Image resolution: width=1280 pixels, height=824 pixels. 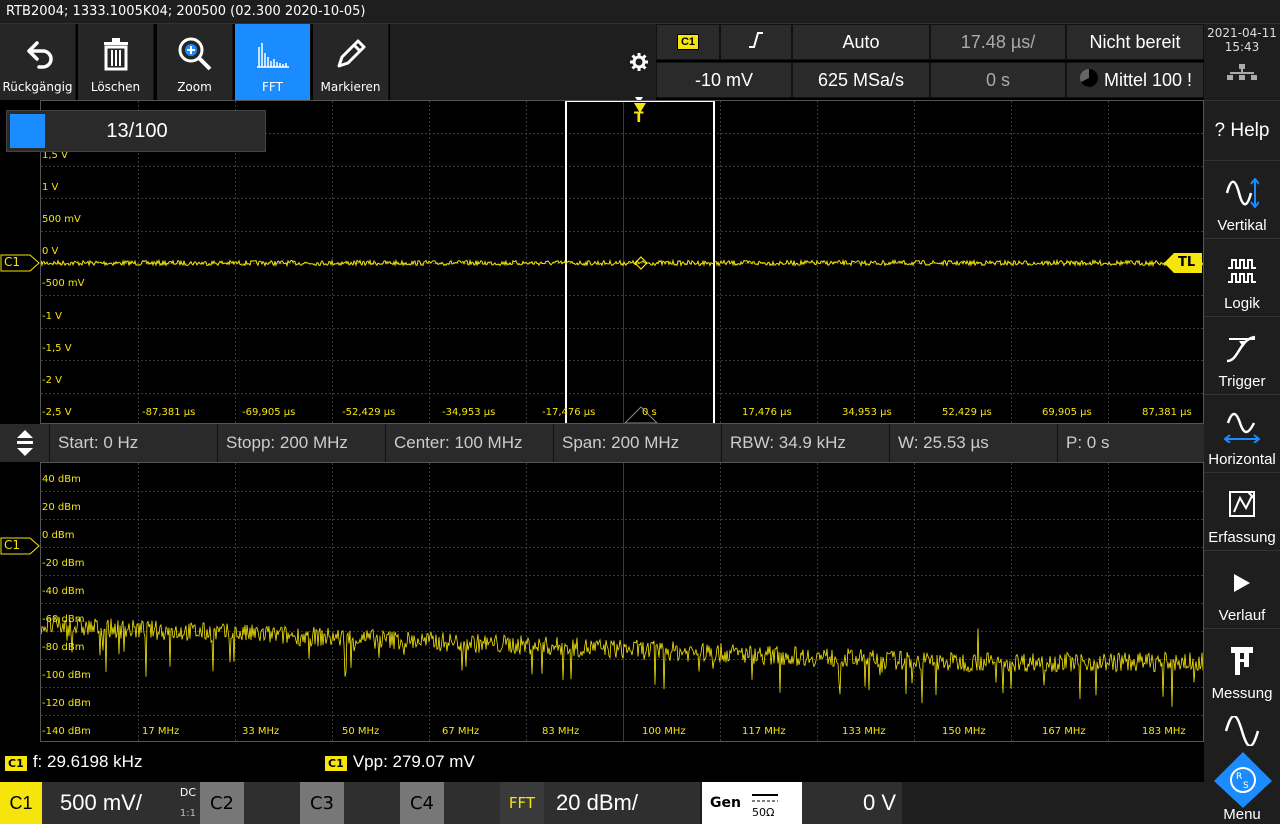 I want to click on trigger-position-marker: T, so click(x=640, y=115).